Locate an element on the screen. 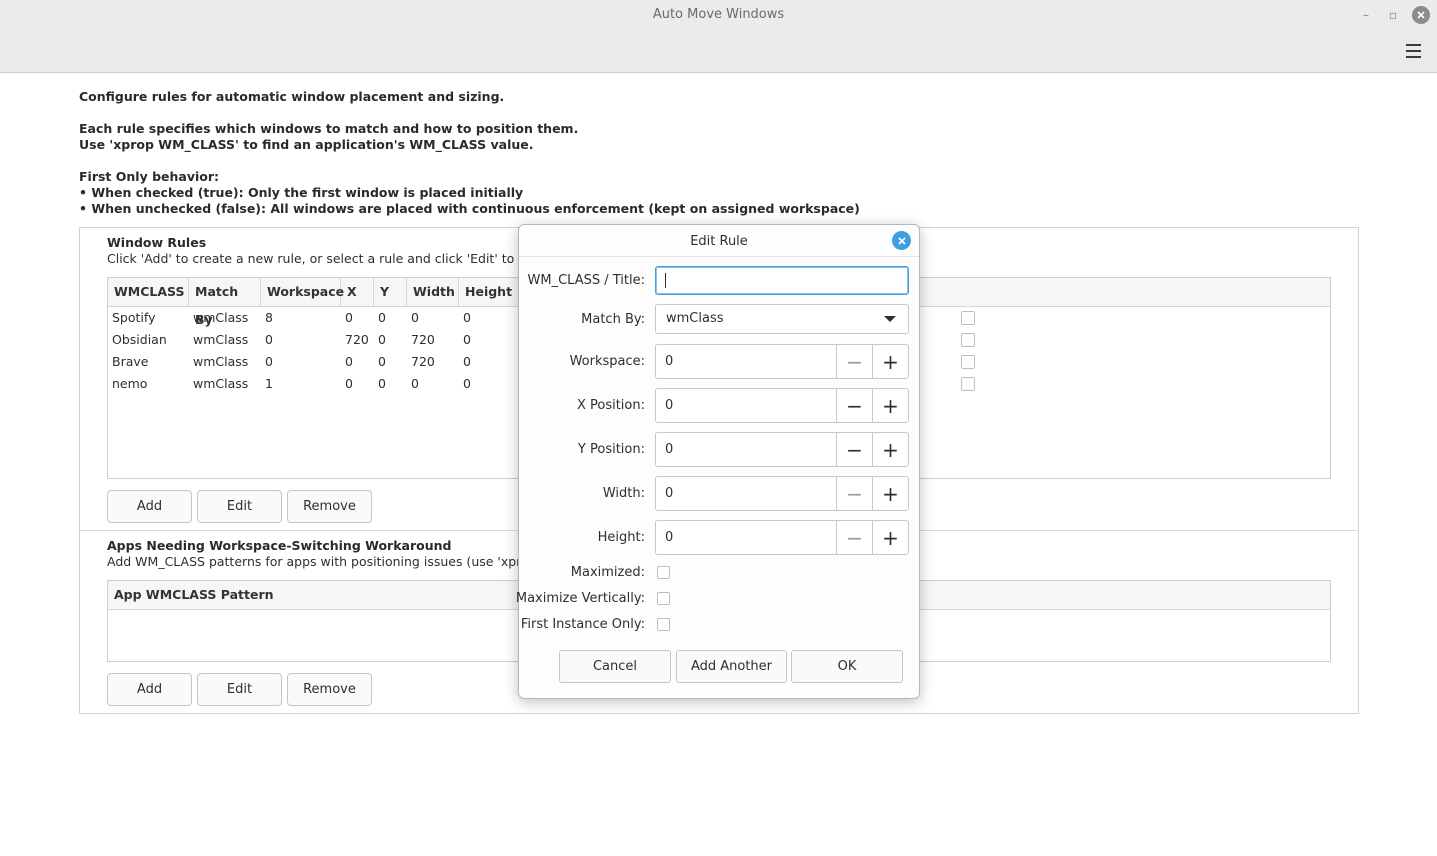  window-title: Auto Move Windows is located at coordinates (718, 14).